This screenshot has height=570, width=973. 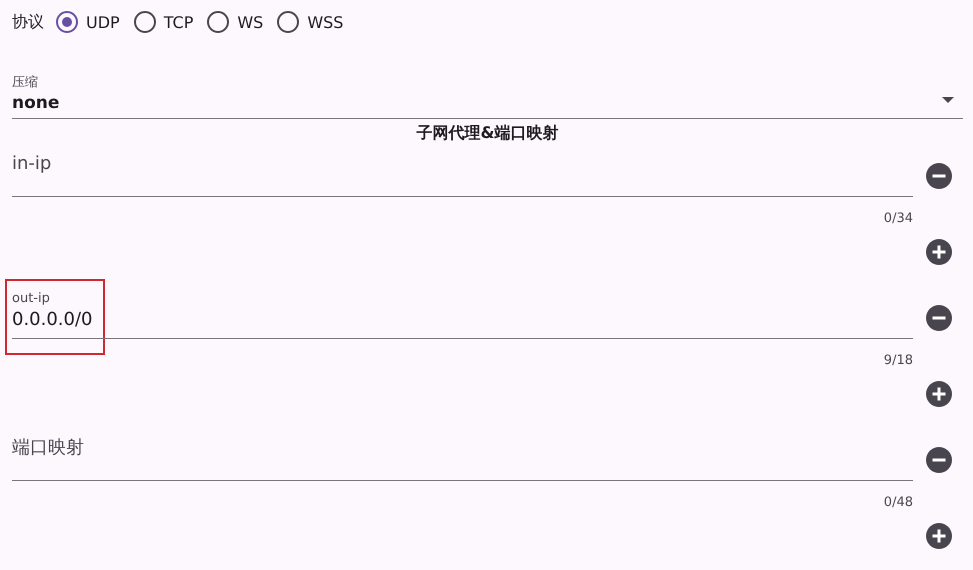 I want to click on text-field: out-ip 0.0.0.0/0, so click(x=462, y=313).